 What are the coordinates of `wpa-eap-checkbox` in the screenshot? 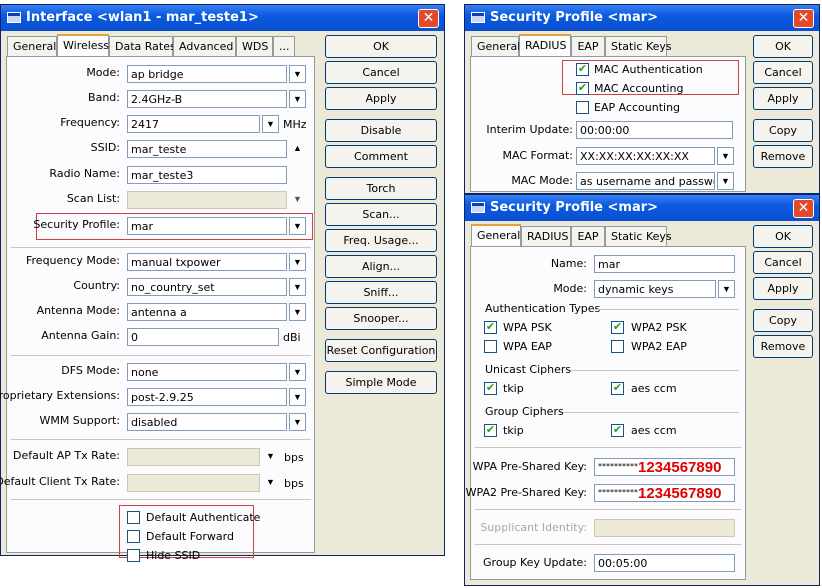 It's located at (490, 346).